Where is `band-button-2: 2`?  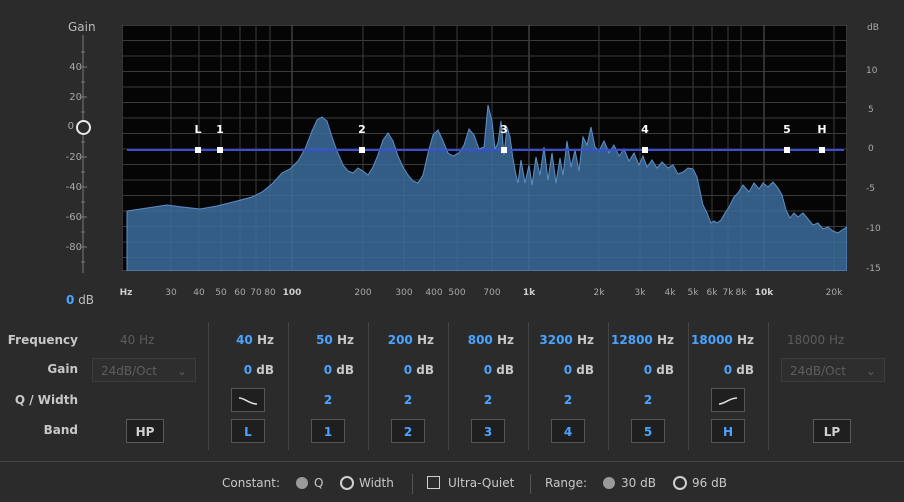
band-button-2: 2 is located at coordinates (408, 431).